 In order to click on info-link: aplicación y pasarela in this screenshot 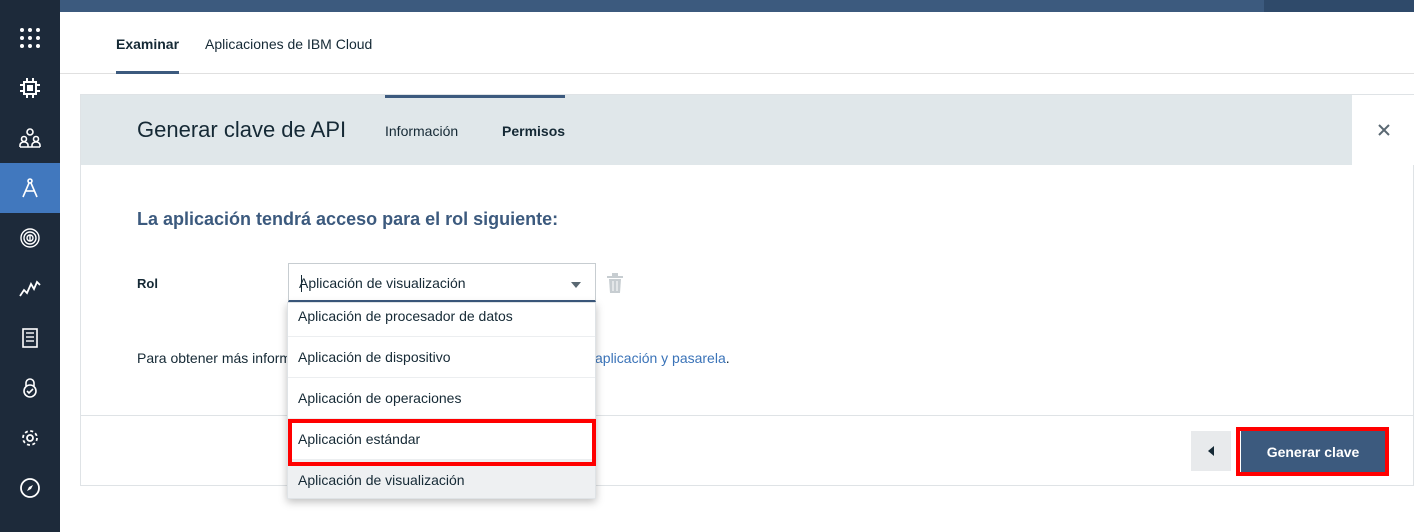, I will do `click(660, 358)`.